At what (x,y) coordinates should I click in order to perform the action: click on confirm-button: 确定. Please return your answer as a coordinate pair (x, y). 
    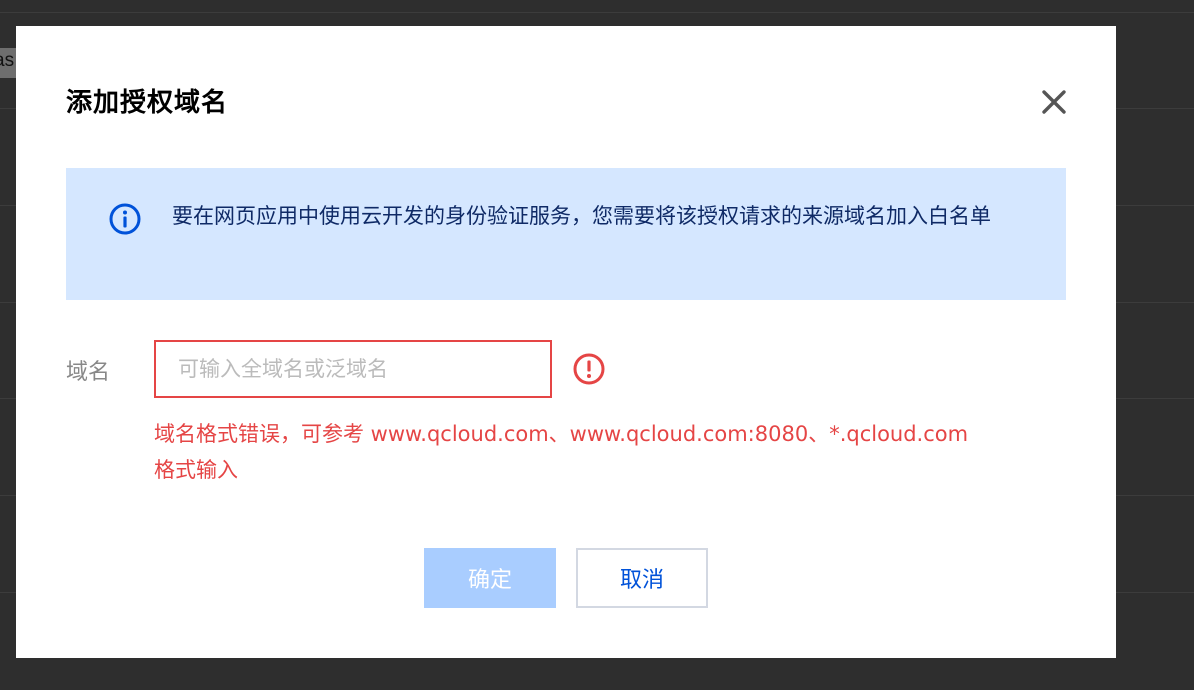
    Looking at the image, I should click on (490, 578).